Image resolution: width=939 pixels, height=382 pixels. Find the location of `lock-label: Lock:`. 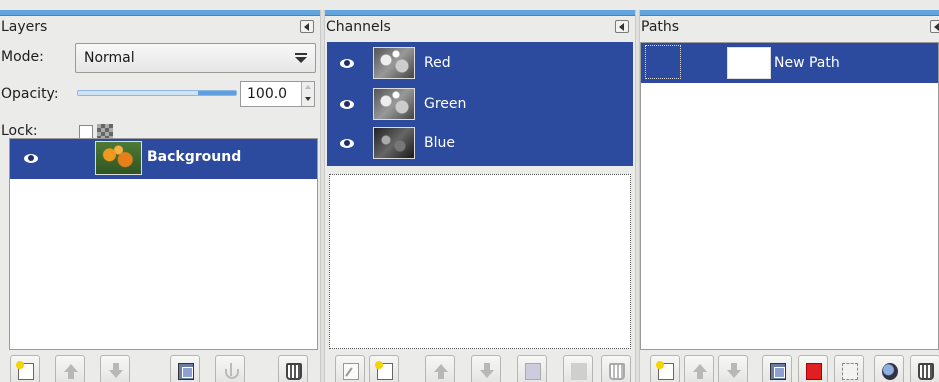

lock-label: Lock: is located at coordinates (19, 131).